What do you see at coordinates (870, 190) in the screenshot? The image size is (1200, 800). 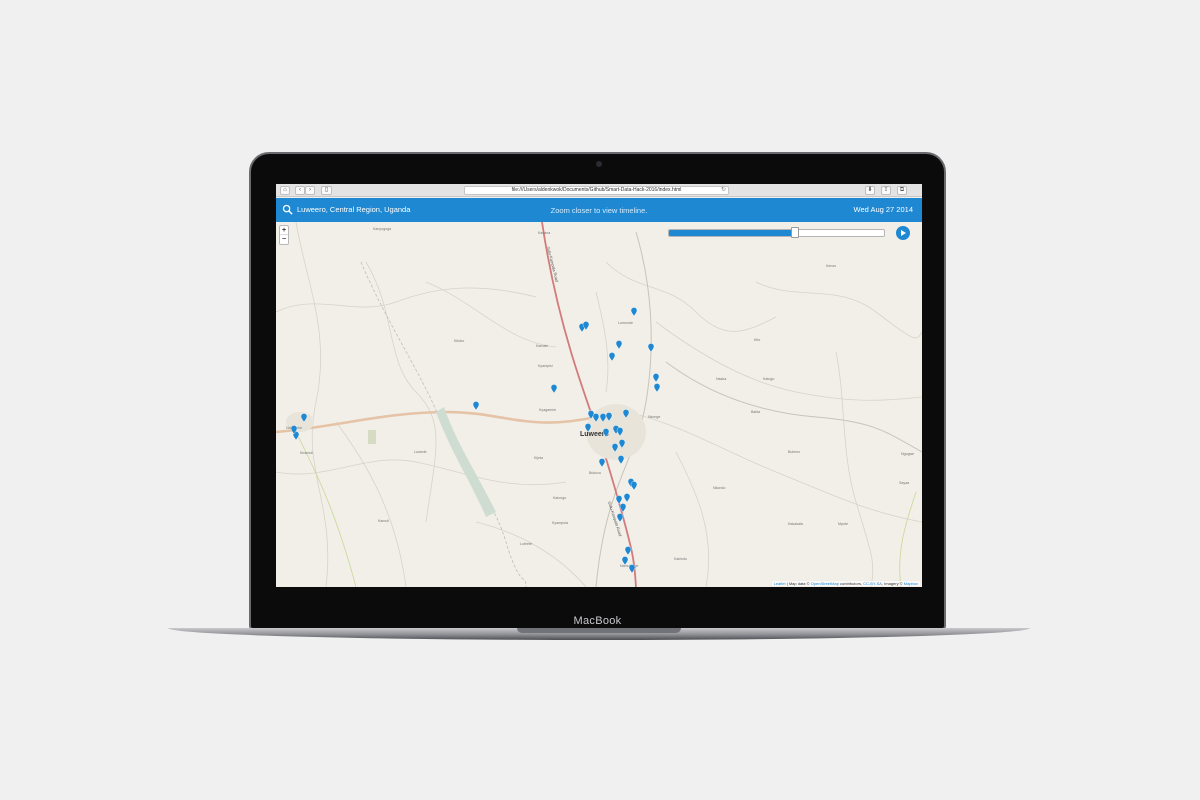 I see `download-icon: ⬇` at bounding box center [870, 190].